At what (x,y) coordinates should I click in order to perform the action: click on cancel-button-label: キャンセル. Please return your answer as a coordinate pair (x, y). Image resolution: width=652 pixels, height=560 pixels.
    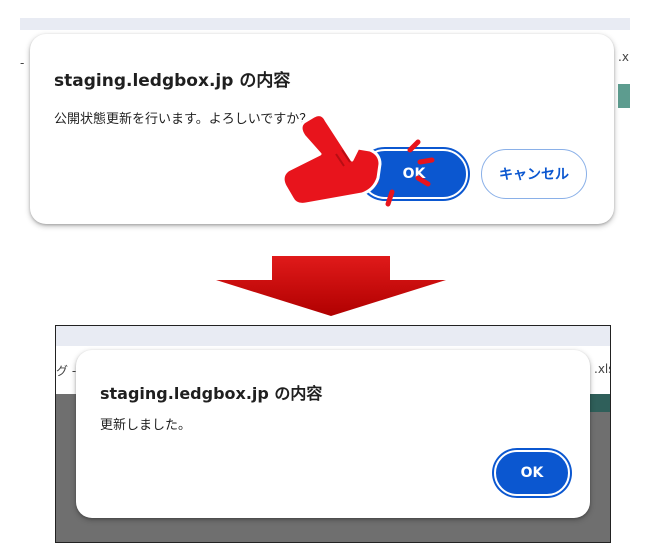
    Looking at the image, I should click on (534, 175).